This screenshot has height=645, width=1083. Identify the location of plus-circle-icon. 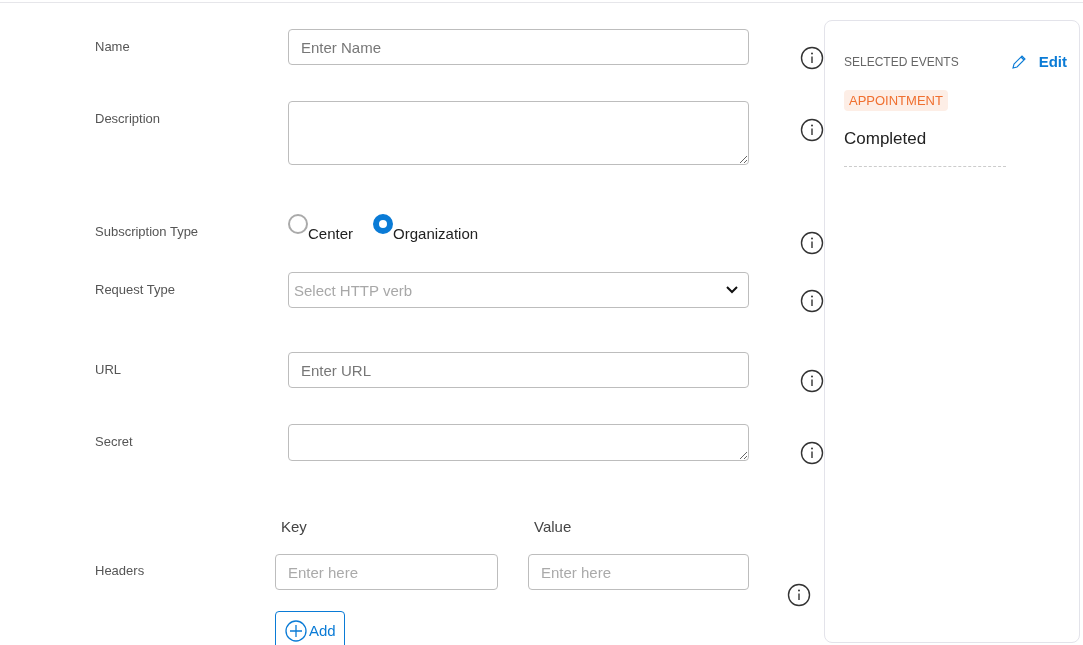
(296, 630).